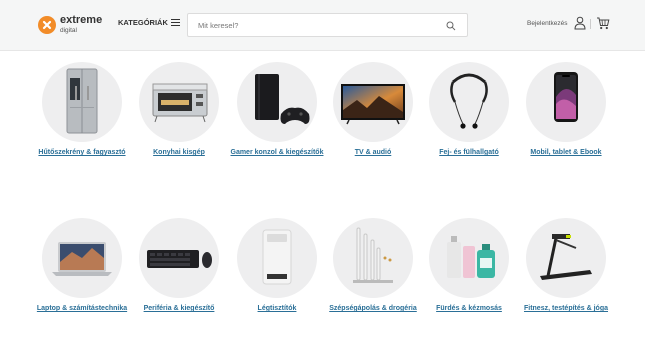 The height and width of the screenshot is (343, 645). I want to click on category-label: Hűtőszekrény & fagyasztó, so click(82, 153).